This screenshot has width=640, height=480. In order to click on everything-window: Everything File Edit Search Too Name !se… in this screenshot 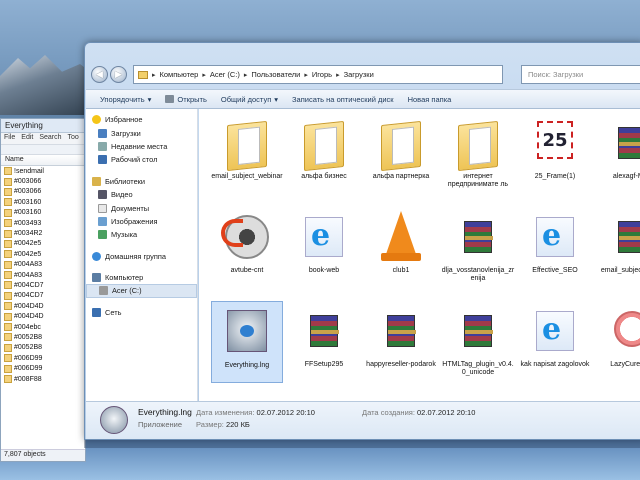, I will do `click(43, 290)`.